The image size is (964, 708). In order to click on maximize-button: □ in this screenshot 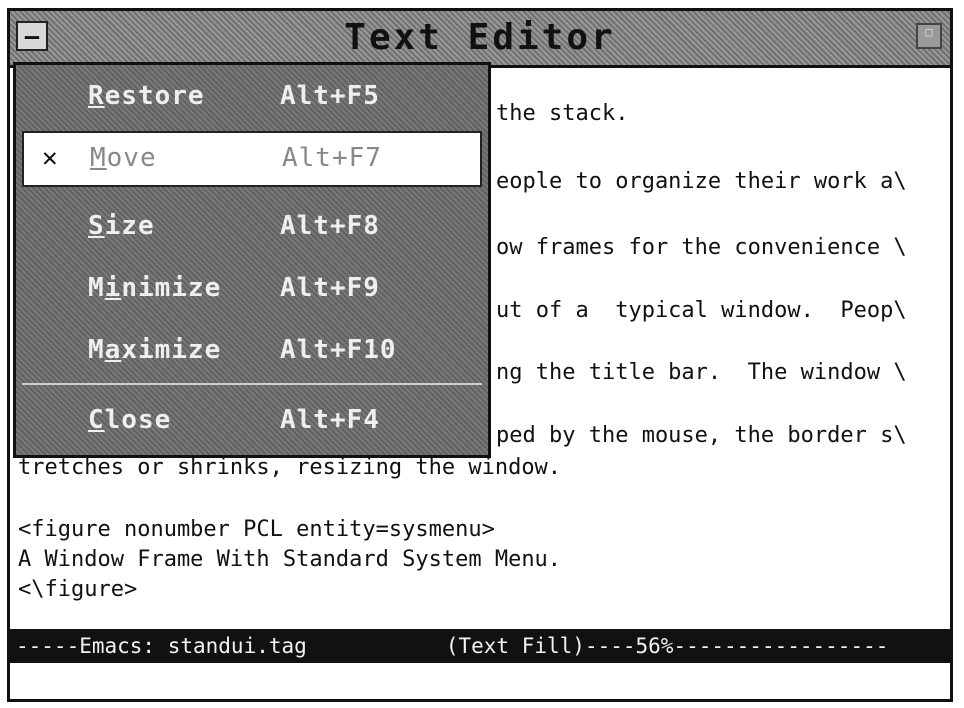, I will do `click(929, 36)`.